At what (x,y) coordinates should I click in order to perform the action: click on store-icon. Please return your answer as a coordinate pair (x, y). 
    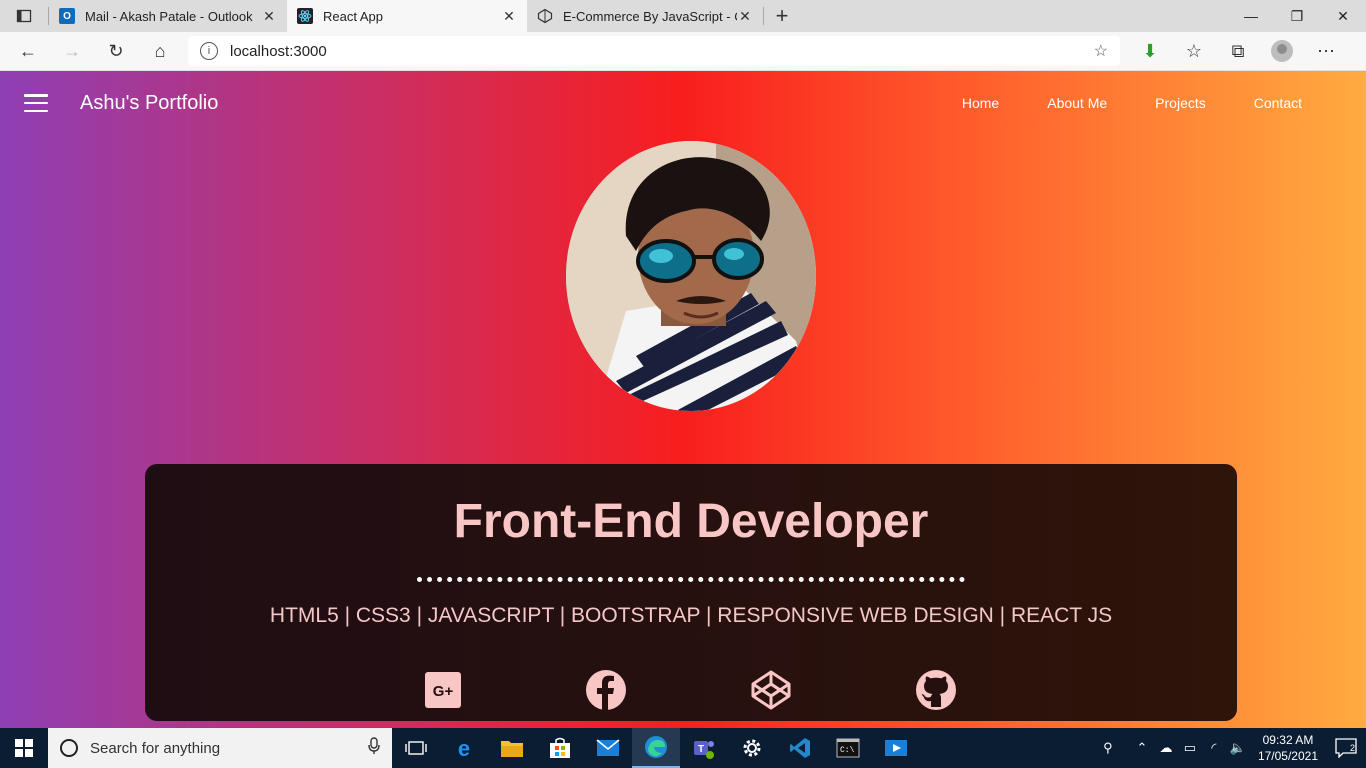
    Looking at the image, I should click on (560, 748).